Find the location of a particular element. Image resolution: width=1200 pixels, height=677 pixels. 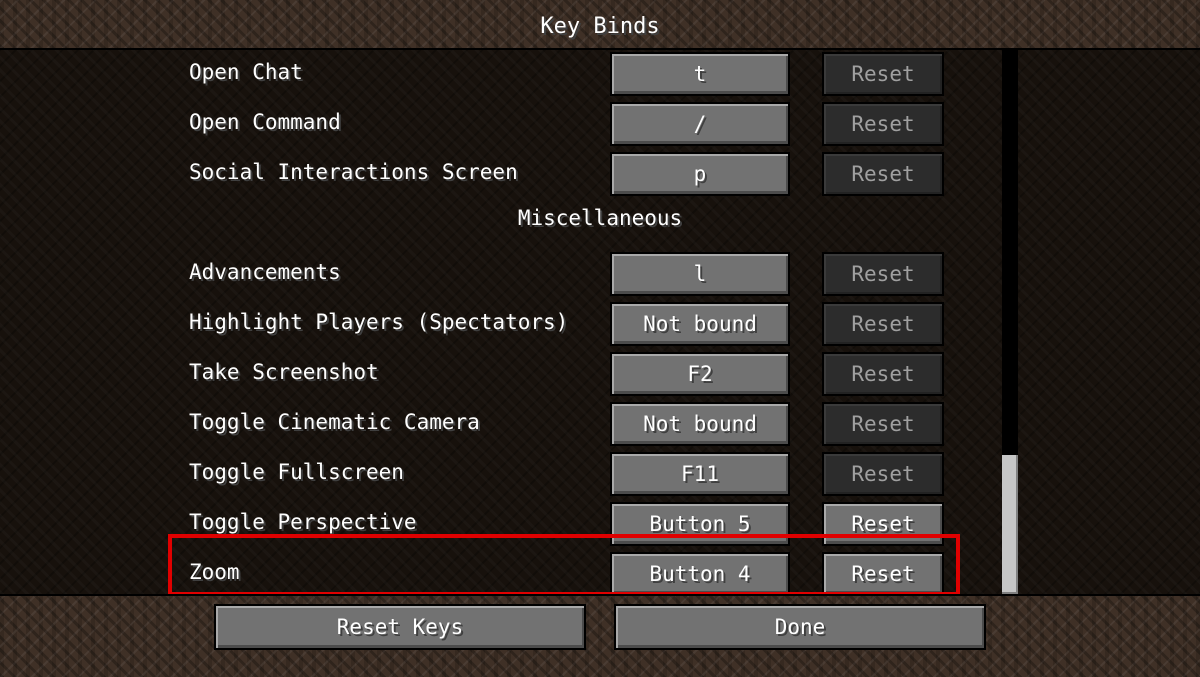

keybind-row-open-chat: Open Chat t Reset is located at coordinates (600, 80).